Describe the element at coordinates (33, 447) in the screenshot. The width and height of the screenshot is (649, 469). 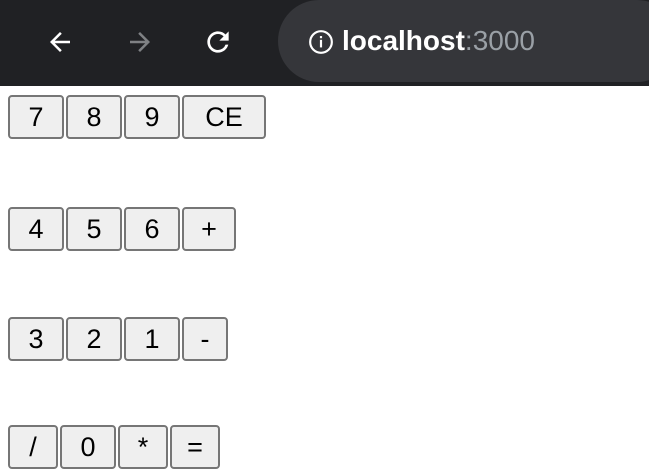
I see `divide-button: /` at that location.